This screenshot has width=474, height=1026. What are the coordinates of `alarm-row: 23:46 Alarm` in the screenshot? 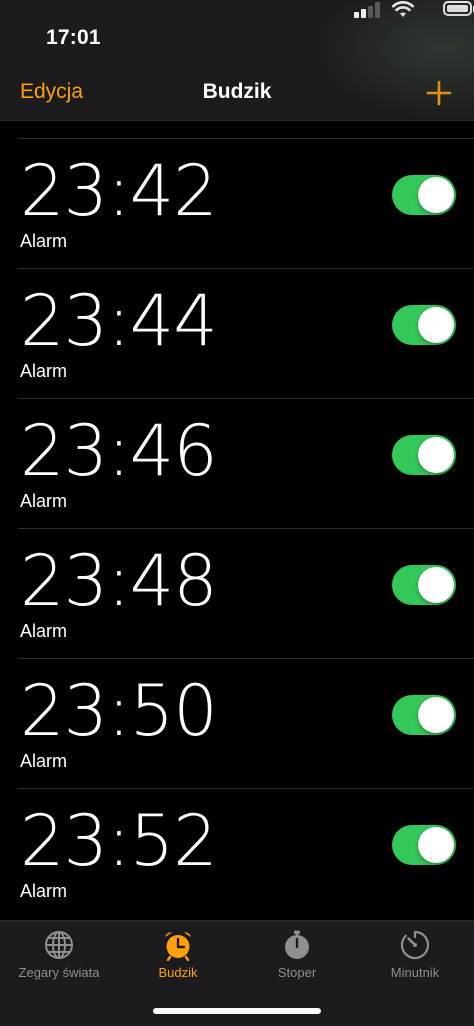 It's located at (246, 463).